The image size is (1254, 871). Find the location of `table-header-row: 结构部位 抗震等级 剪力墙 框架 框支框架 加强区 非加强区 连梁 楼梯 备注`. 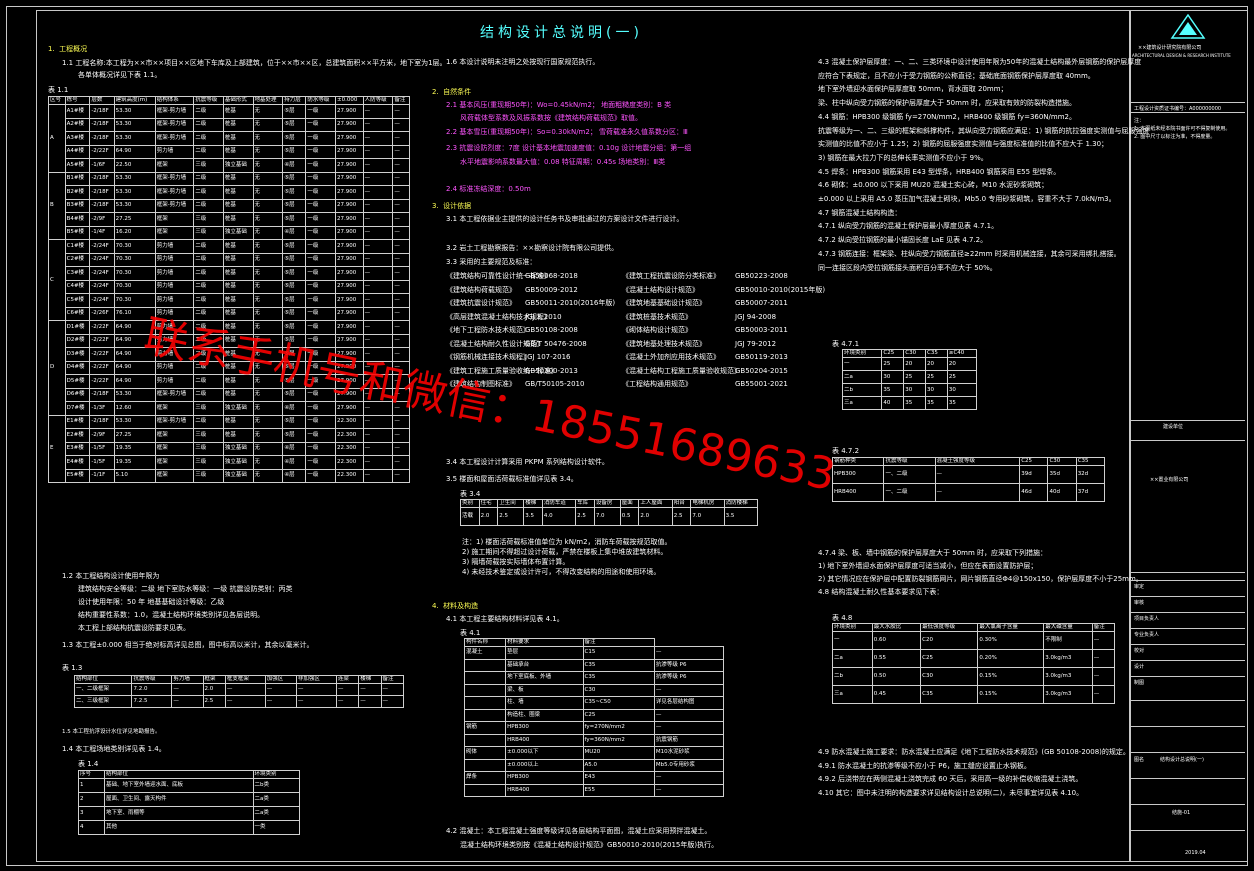

table-header-row: 结构部位 抗震等级 剪力墙 框架 框支框架 加强区 非加强区 连梁 楼梯 备注 is located at coordinates (239, 679).